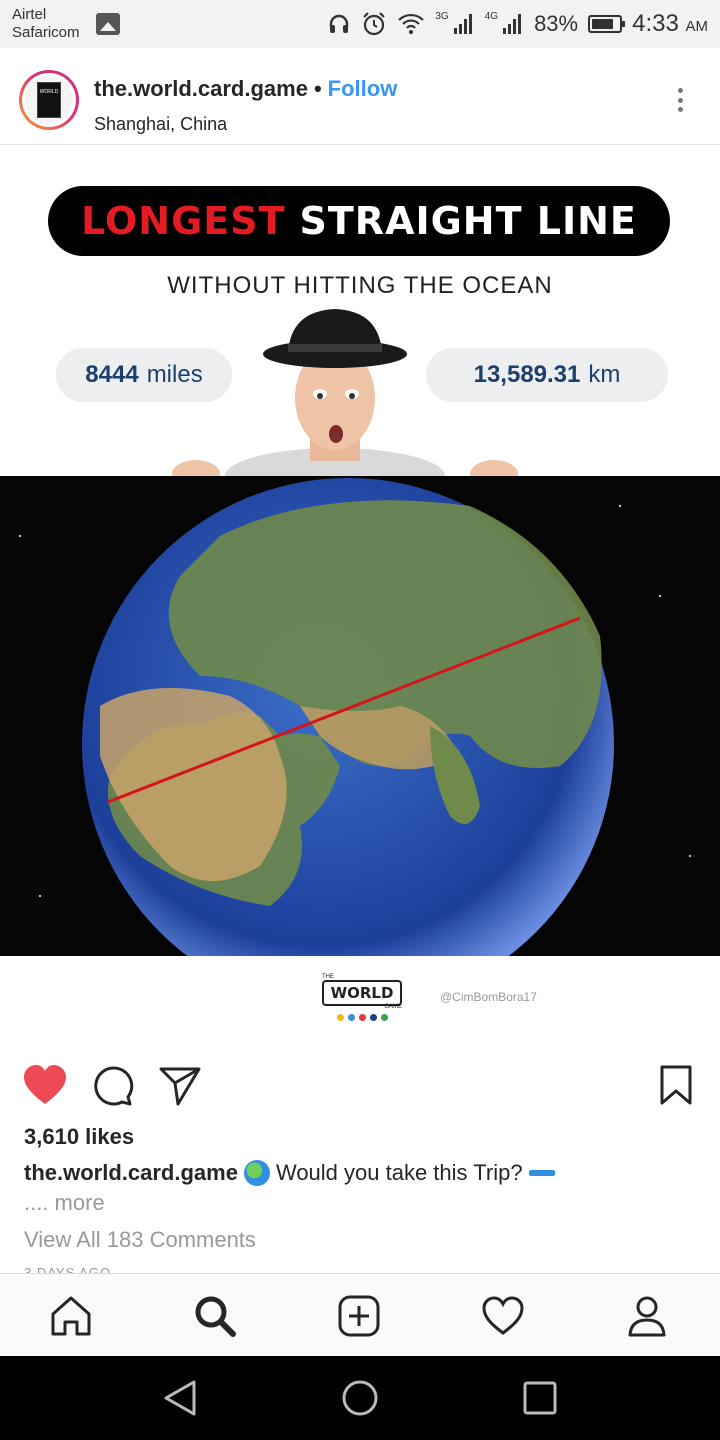 This screenshot has height=1440, width=720. What do you see at coordinates (697, 26) in the screenshot?
I see `clock-ampm: AM` at bounding box center [697, 26].